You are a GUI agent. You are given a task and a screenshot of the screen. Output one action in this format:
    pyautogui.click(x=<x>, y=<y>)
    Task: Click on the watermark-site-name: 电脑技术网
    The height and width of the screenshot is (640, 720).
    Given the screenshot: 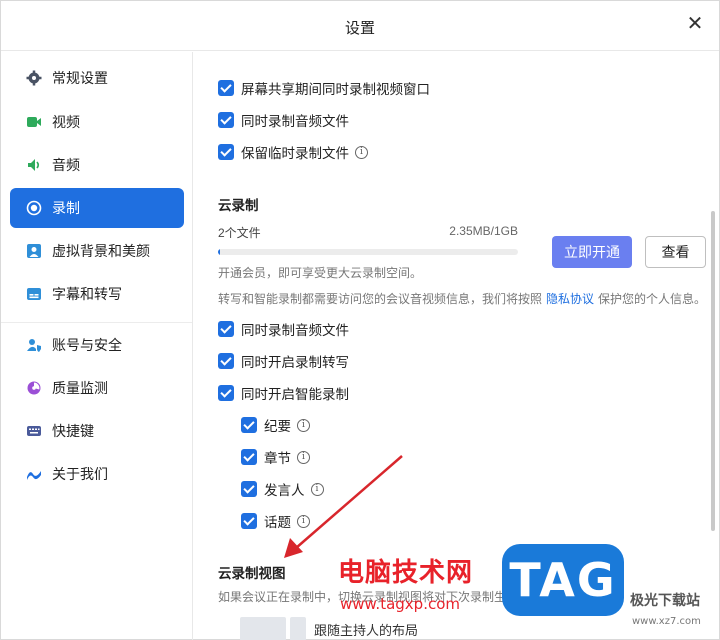 What is the action you would take?
    pyautogui.click(x=406, y=573)
    